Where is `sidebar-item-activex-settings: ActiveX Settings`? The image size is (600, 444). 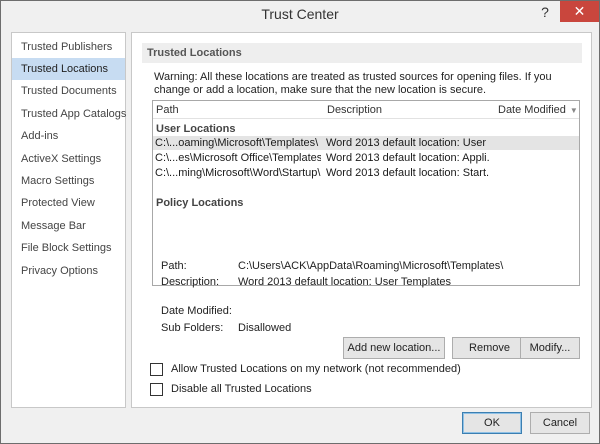 sidebar-item-activex-settings: ActiveX Settings is located at coordinates (68, 159).